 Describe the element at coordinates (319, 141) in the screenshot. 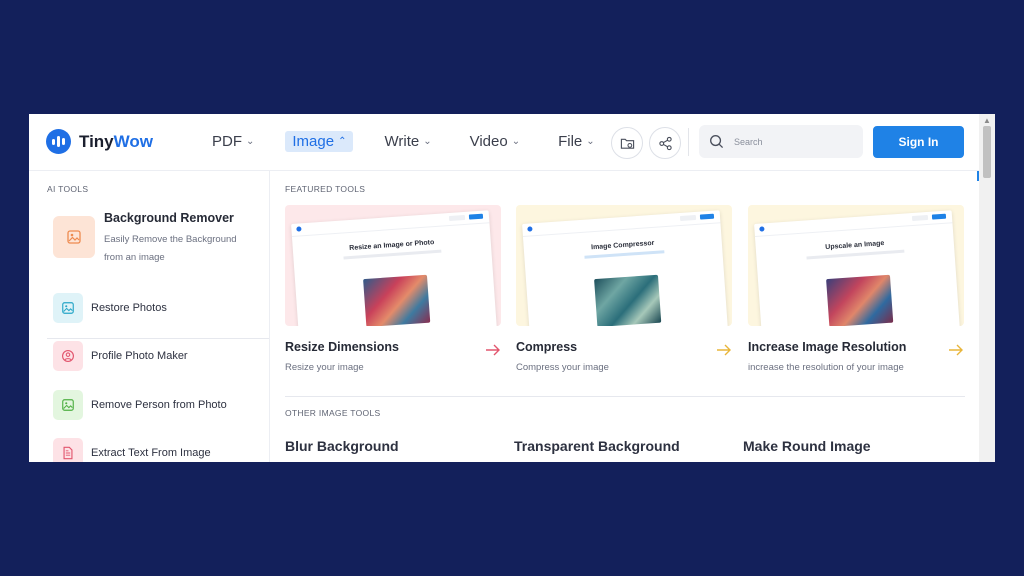

I see `nav-image: Image ⌃` at that location.